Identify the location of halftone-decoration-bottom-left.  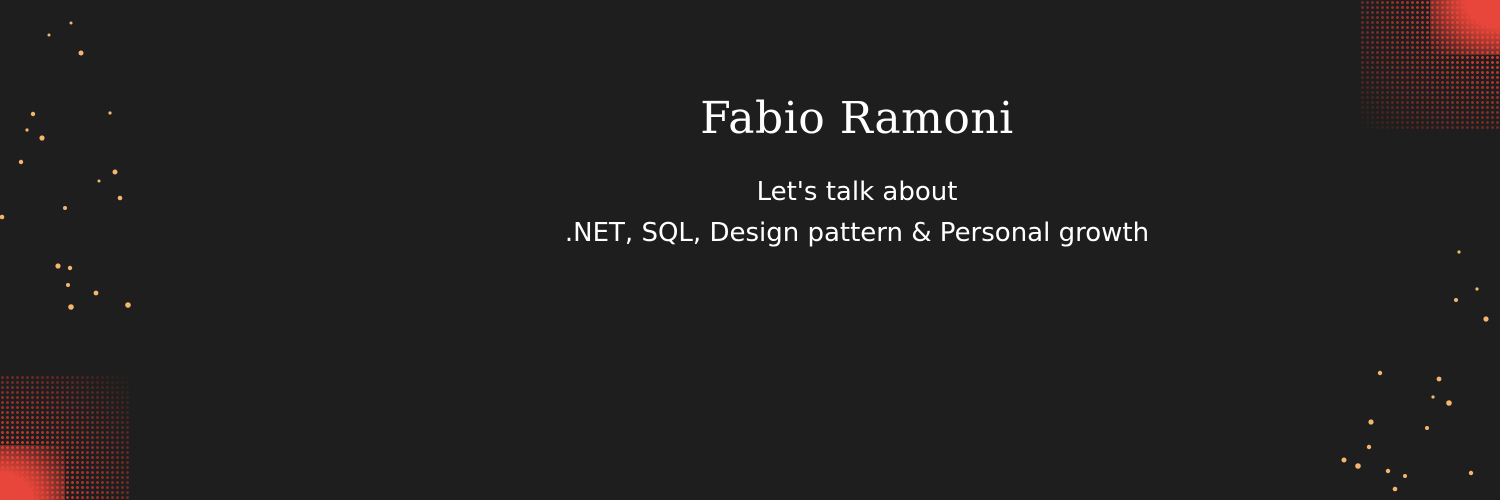
(65, 437).